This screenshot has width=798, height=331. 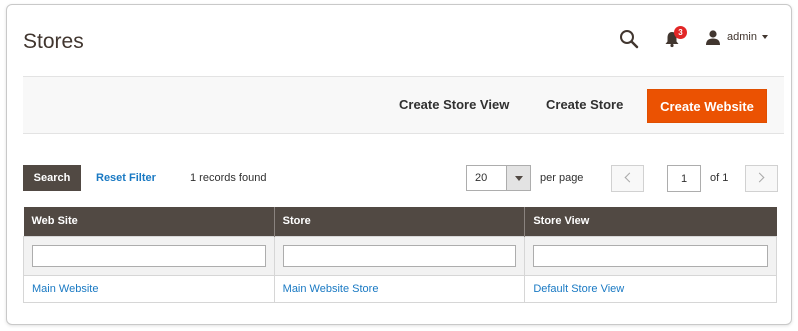 What do you see at coordinates (228, 178) in the screenshot?
I see `records-found-count: 1 records found` at bounding box center [228, 178].